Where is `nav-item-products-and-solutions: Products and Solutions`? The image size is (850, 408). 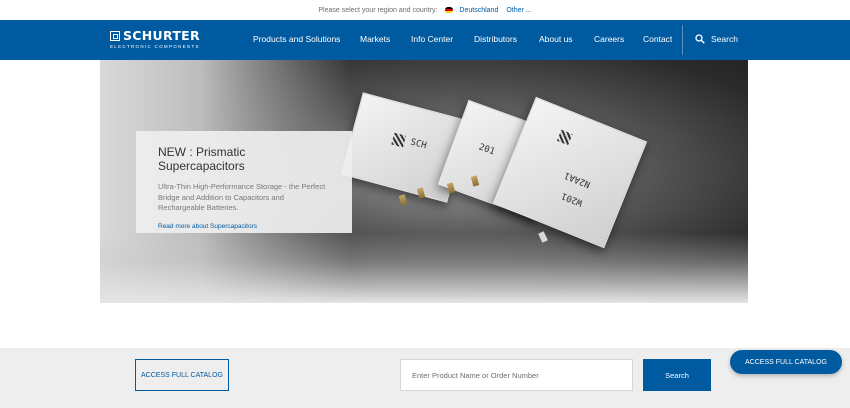
nav-item-products-and-solutions: Products and Solutions is located at coordinates (296, 39).